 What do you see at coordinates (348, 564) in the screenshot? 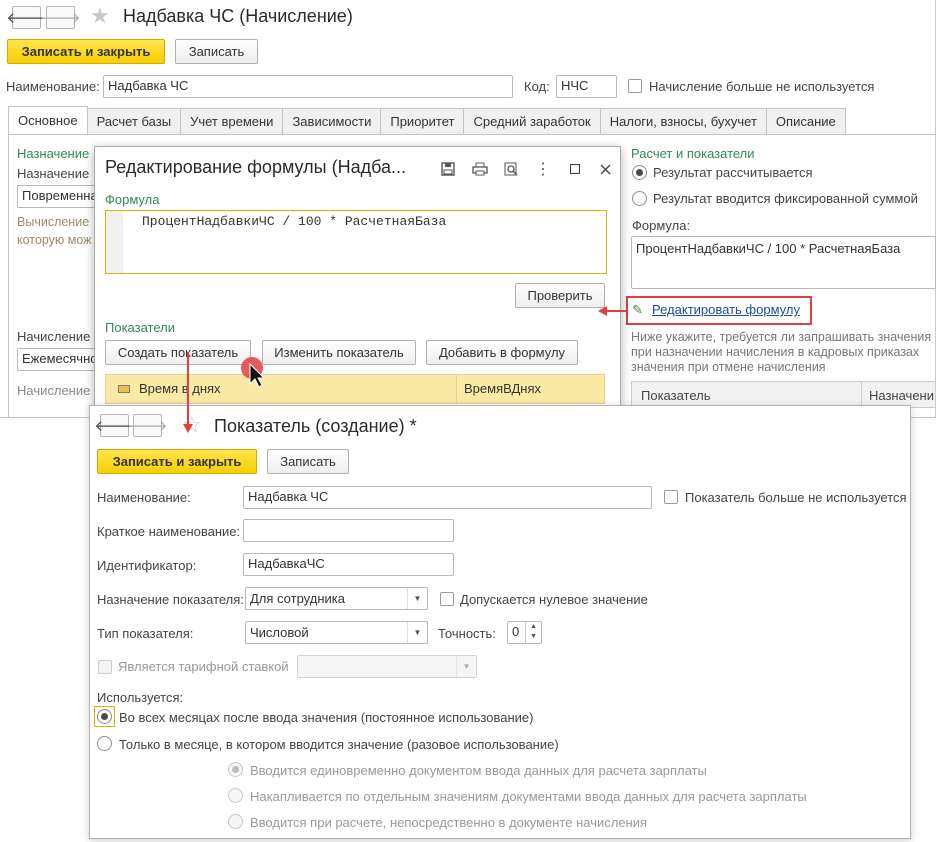
I see `identifier-field: НадбавкаЧС` at bounding box center [348, 564].